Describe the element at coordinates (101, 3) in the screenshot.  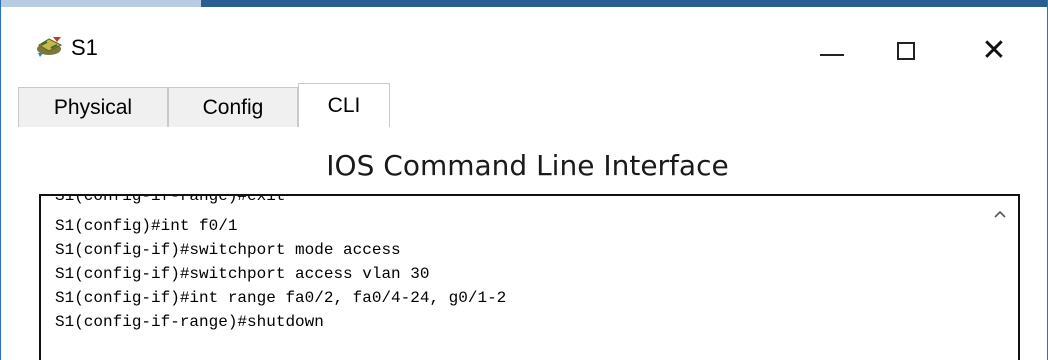
I see `window-frame-top` at that location.